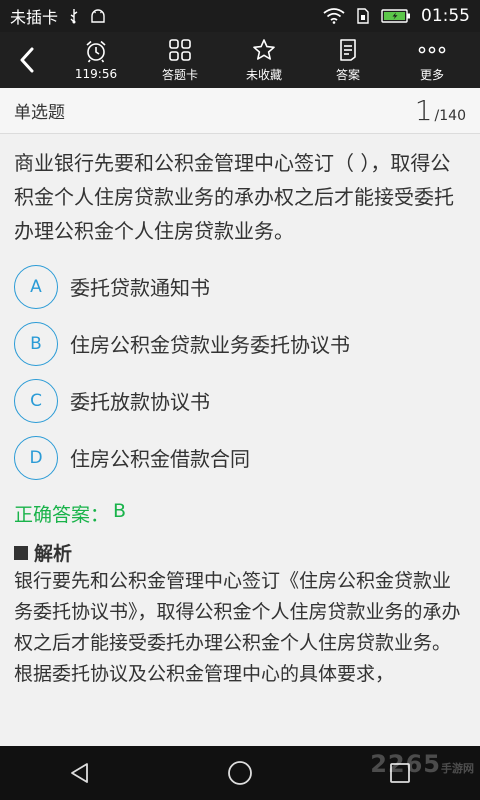 The height and width of the screenshot is (800, 480). Describe the element at coordinates (396, 16) in the screenshot. I see `battery-icon` at that location.